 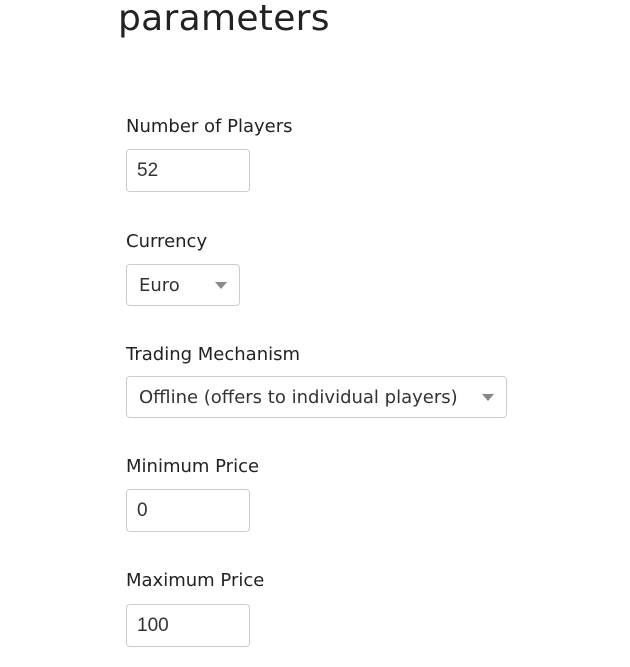 I want to click on minimum-price-input, so click(x=188, y=510).